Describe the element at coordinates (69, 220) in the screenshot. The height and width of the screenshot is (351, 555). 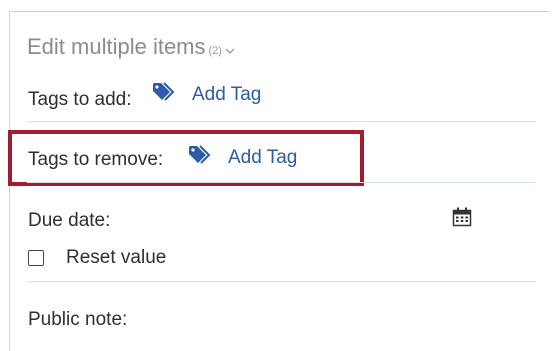
I see `due-date-label: Due date:` at that location.